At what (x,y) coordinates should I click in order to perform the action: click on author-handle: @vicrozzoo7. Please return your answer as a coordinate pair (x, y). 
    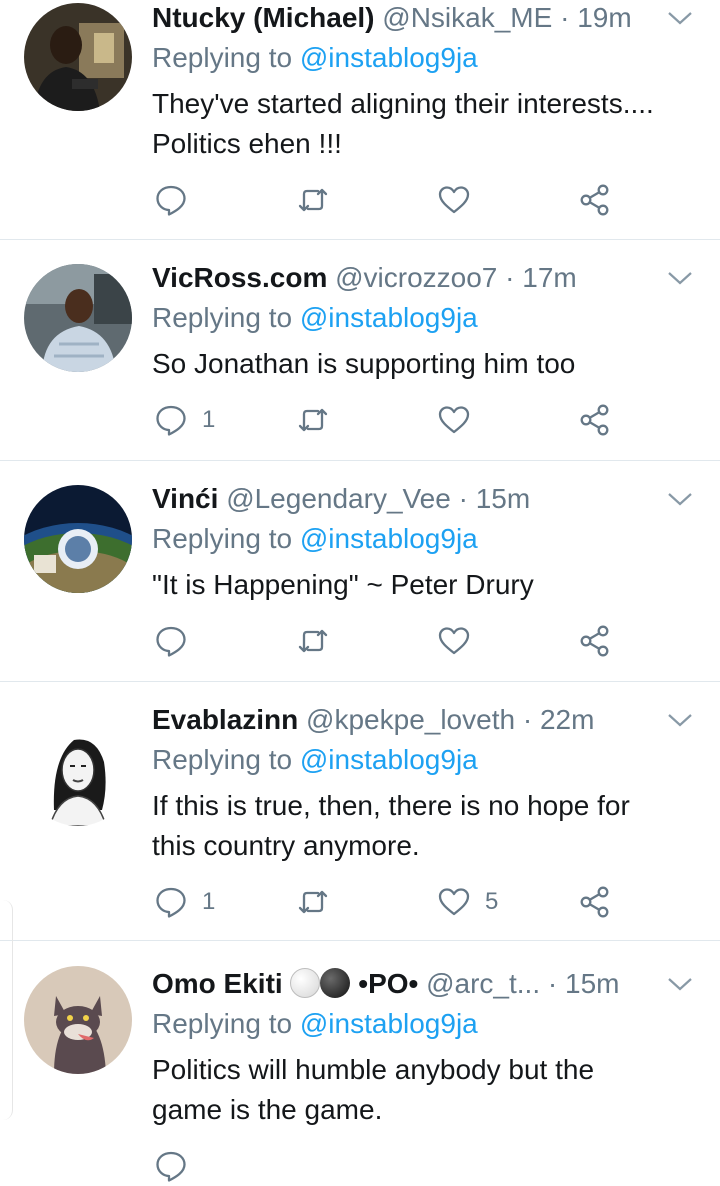
    Looking at the image, I should click on (416, 277).